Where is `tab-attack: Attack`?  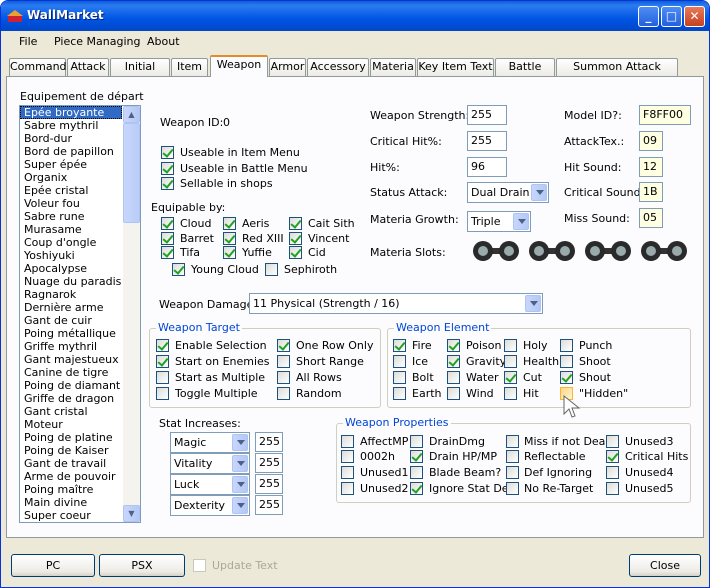
tab-attack: Attack is located at coordinates (88, 67).